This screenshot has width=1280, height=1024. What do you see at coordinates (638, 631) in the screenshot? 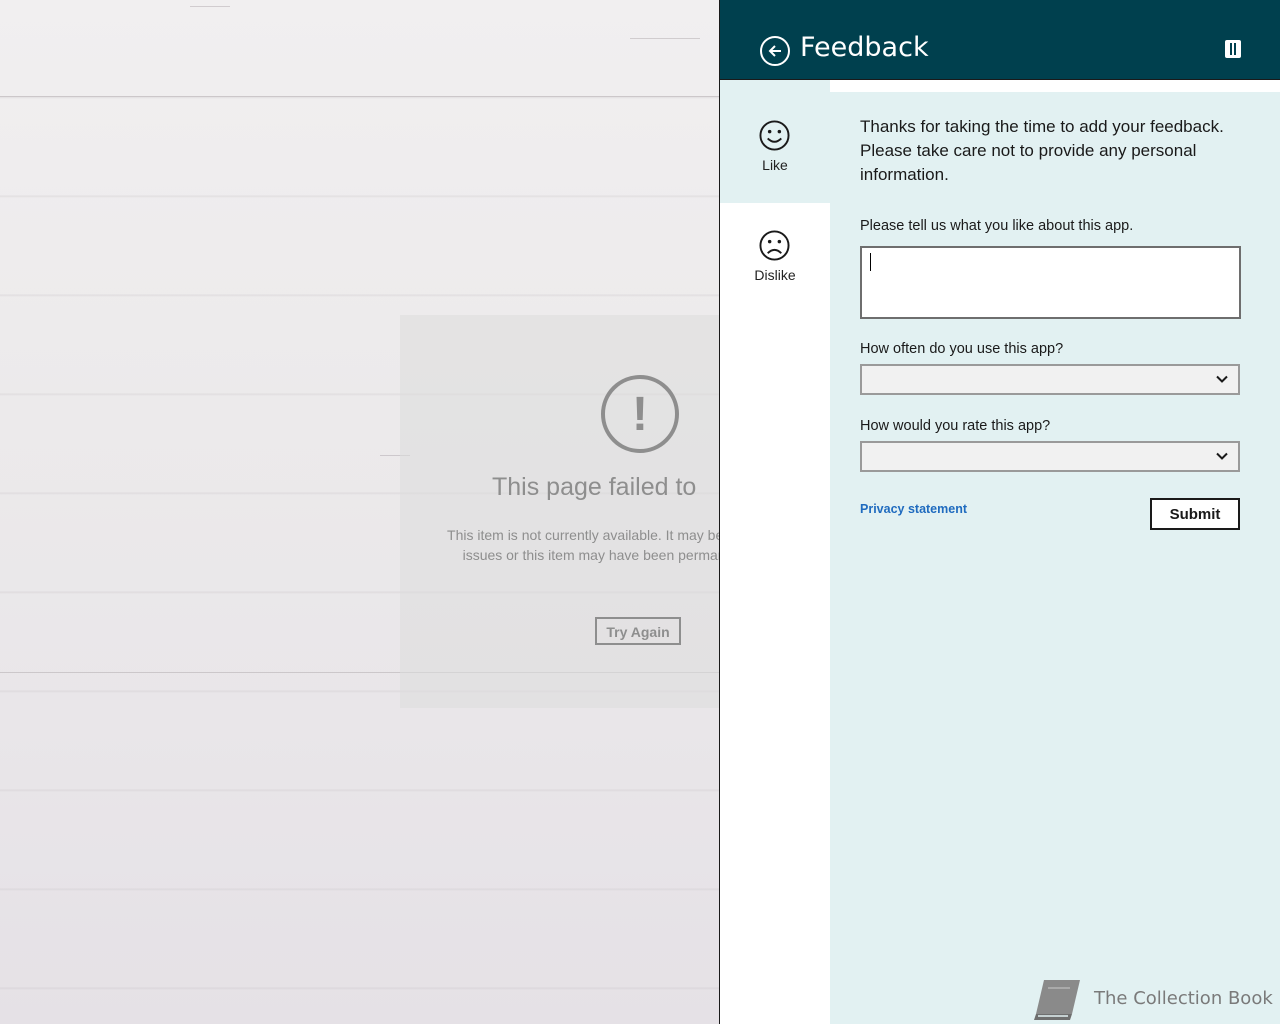
I see `try-again-button: Try Again` at bounding box center [638, 631].